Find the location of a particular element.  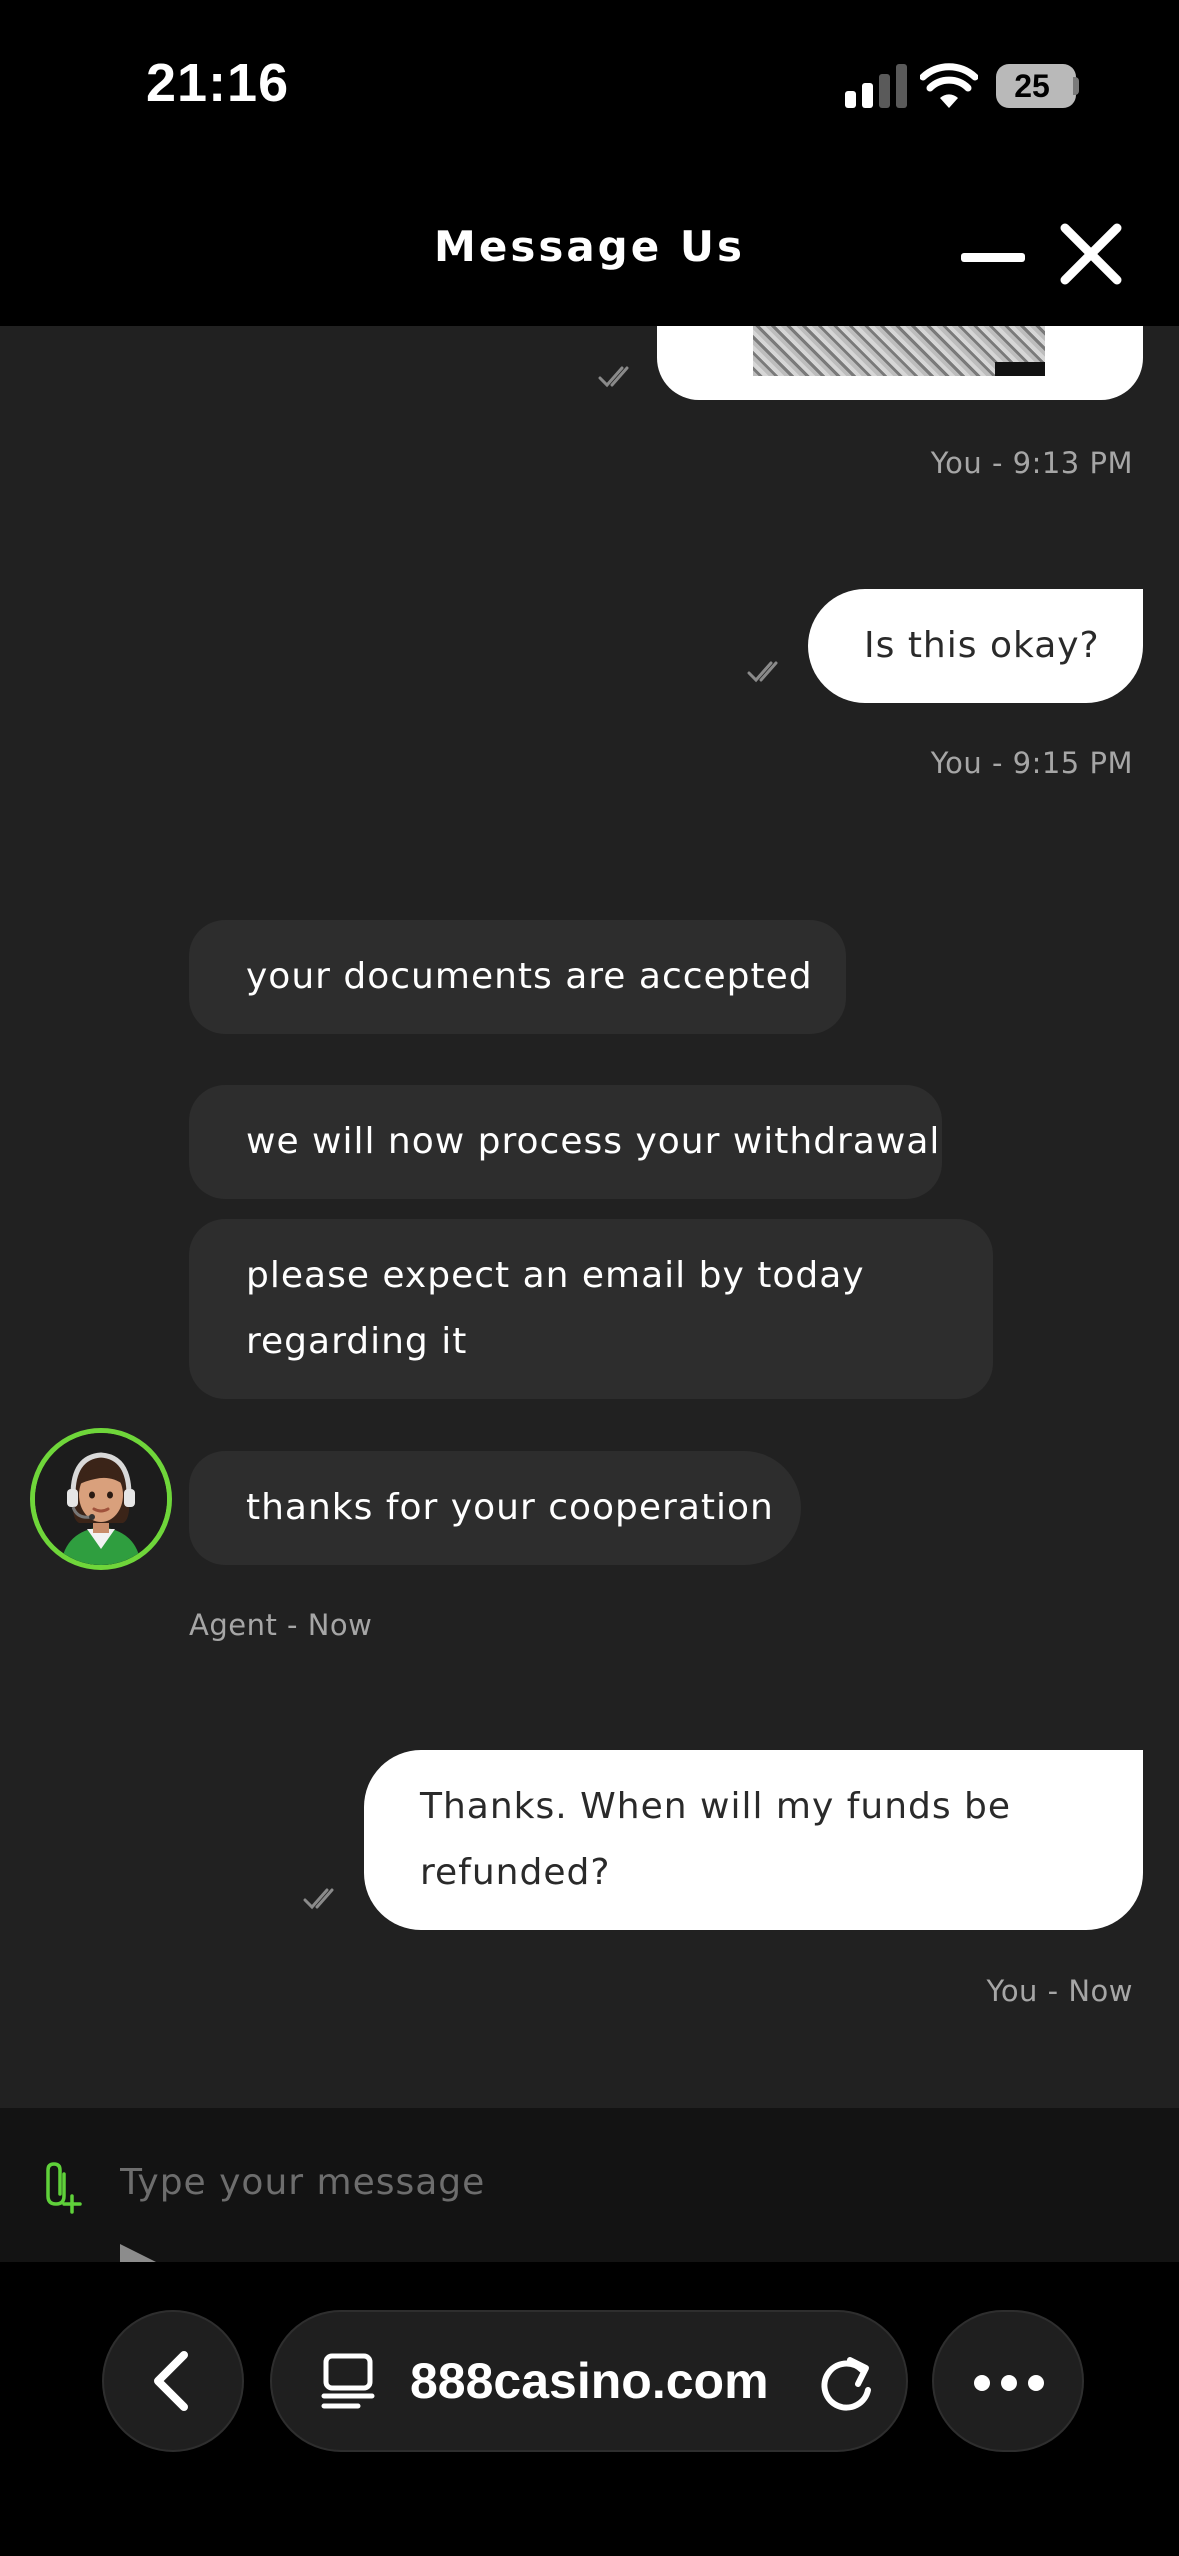

uploaded-image-edge is located at coordinates (1020, 369).